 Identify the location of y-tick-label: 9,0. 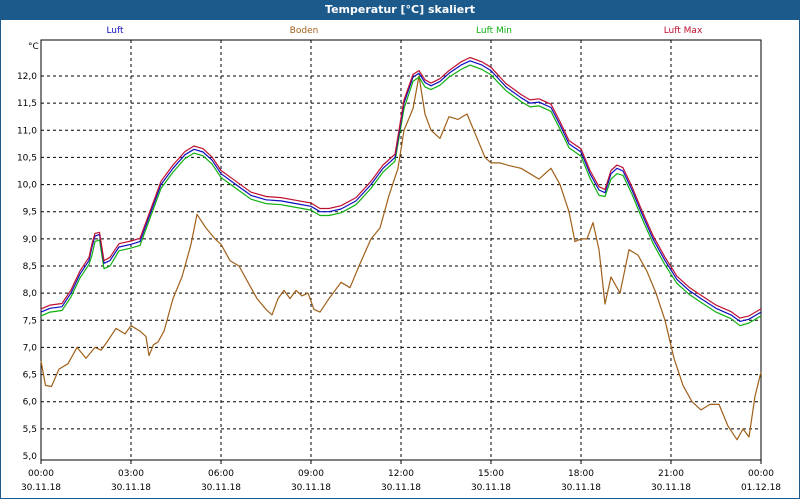
(30, 240).